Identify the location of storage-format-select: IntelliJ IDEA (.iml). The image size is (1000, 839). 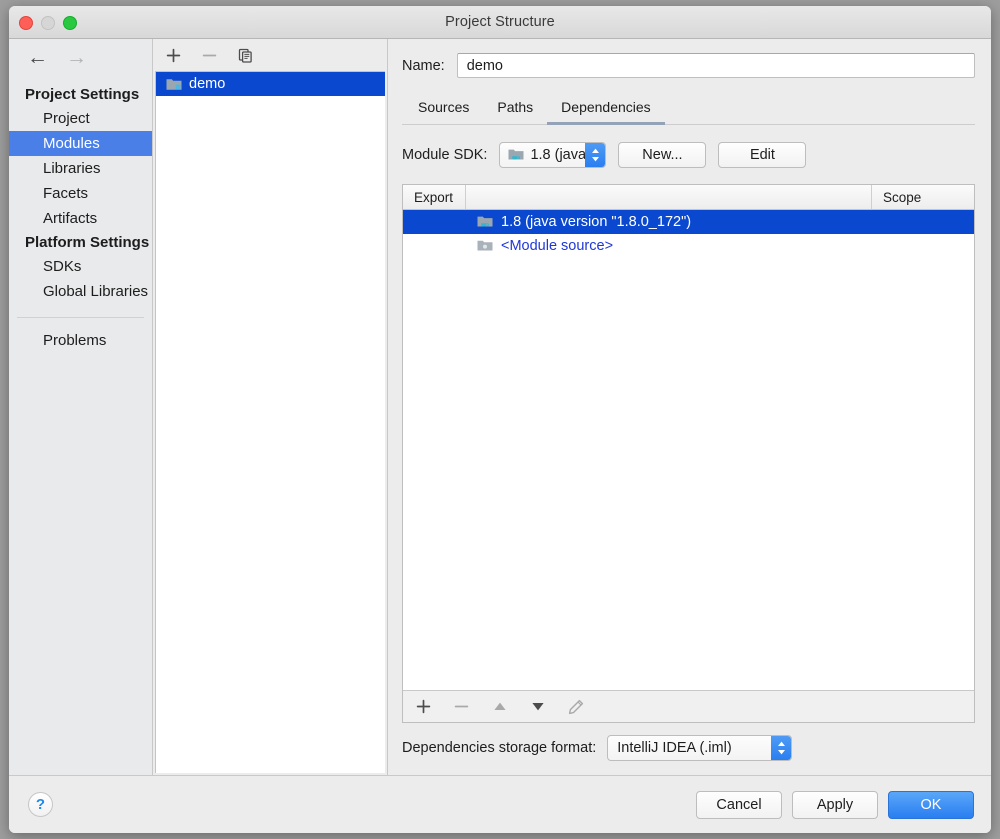
(700, 748).